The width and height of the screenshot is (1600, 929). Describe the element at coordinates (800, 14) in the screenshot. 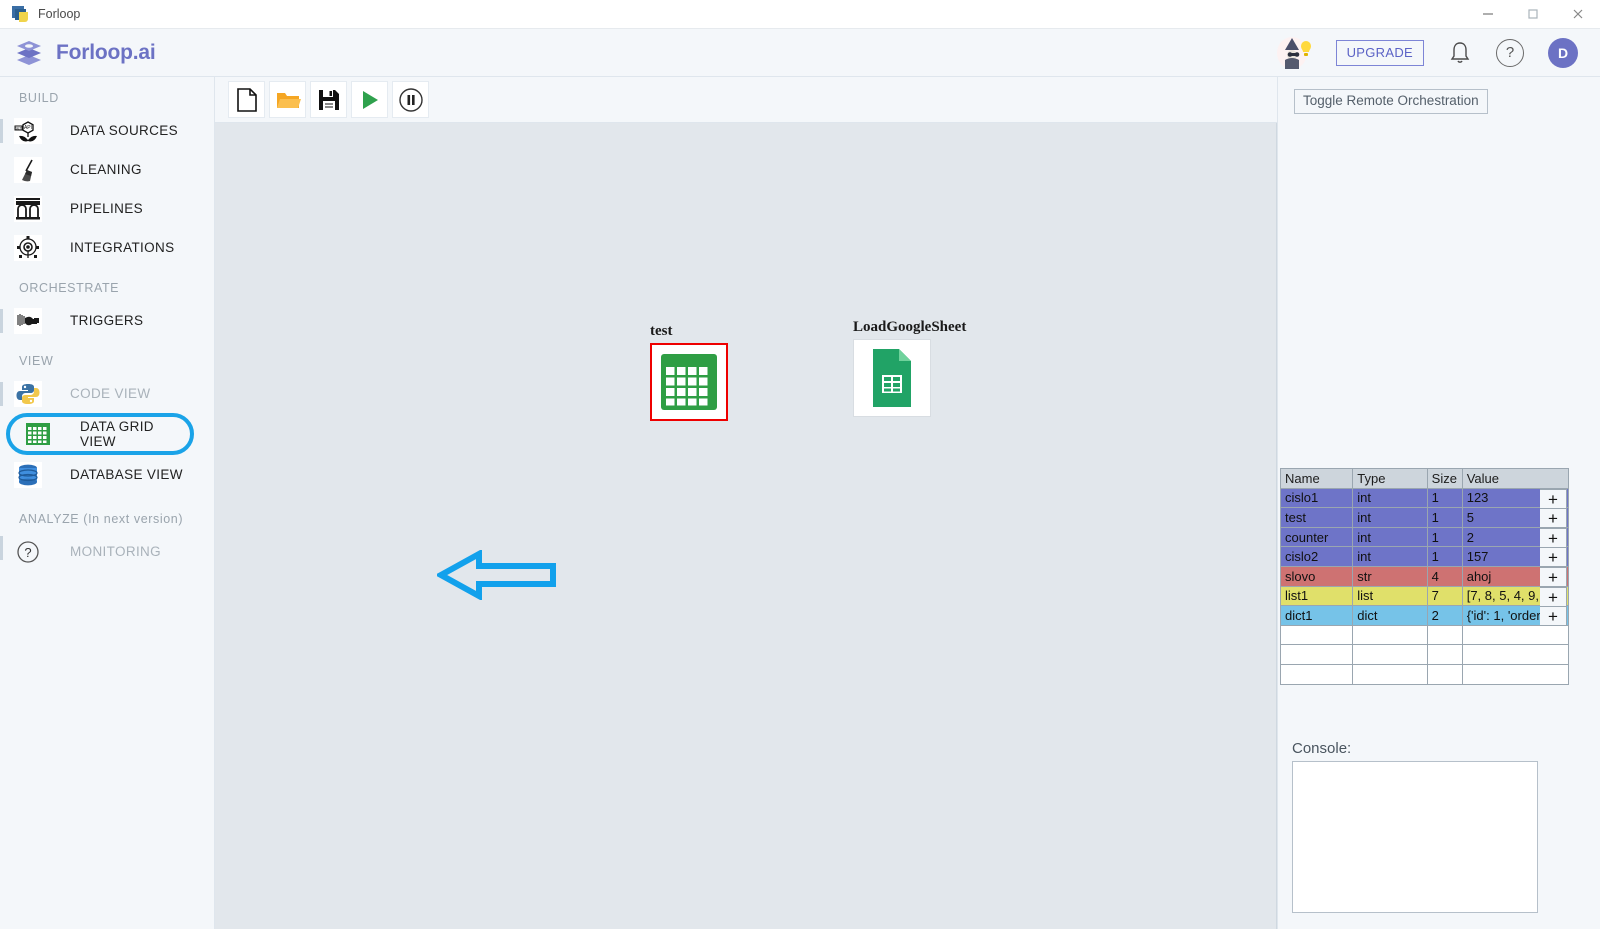

I see `window-titlebar: Forloop` at that location.